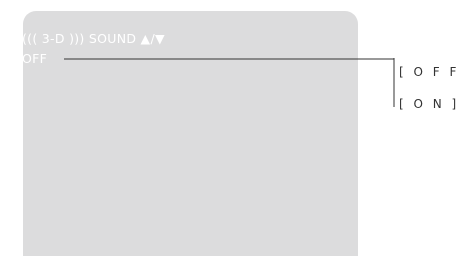 This screenshot has height=256, width=466. I want to click on osd-menu-title: ((( 3-D ))) SOUND ▲/▼, so click(93, 38).